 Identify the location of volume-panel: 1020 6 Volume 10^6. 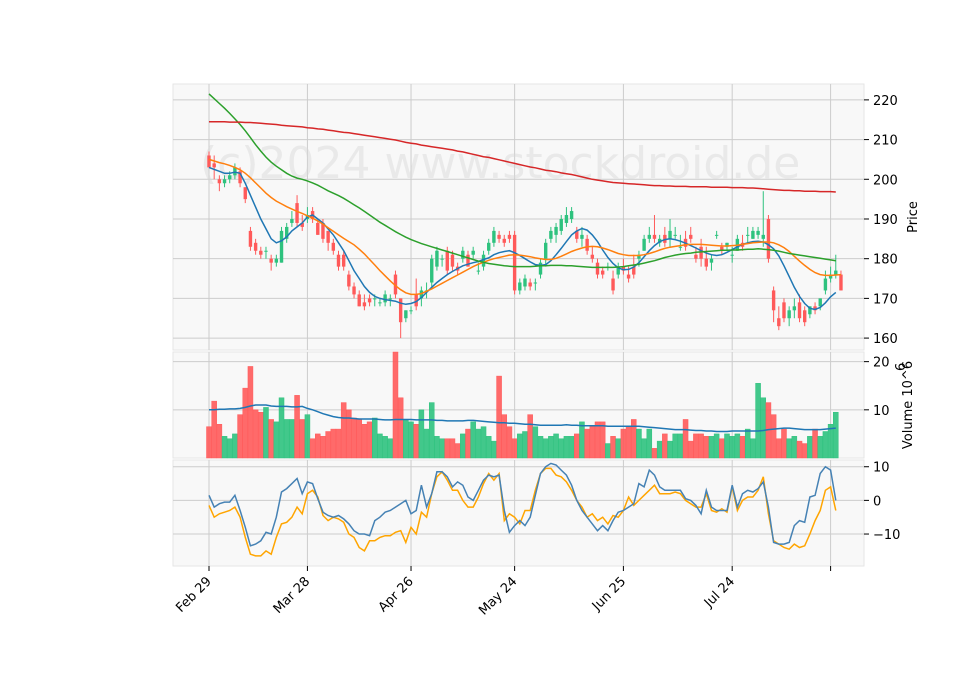
(544, 405).